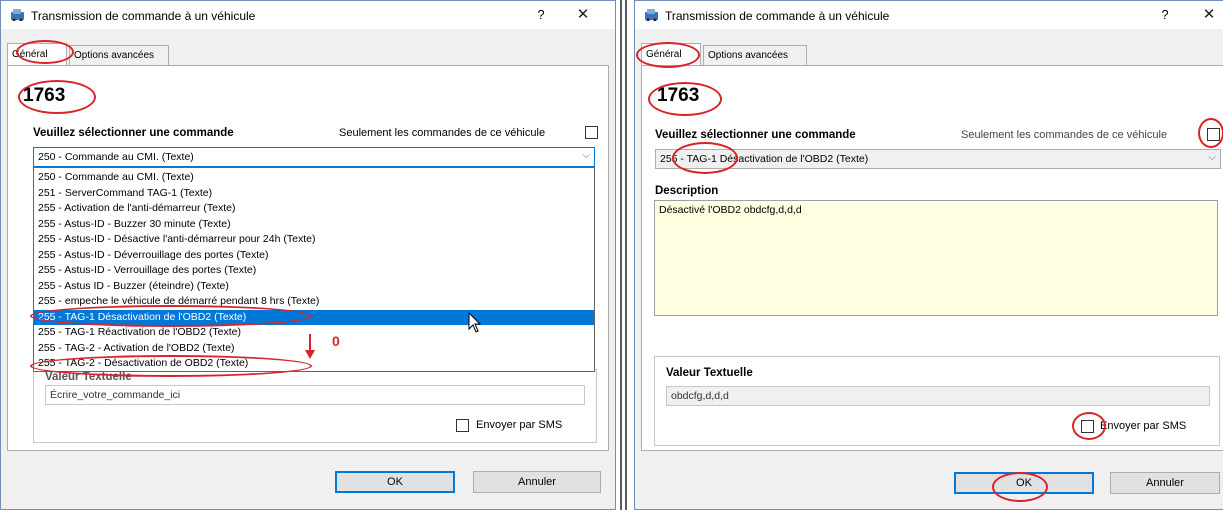 Image resolution: width=1223 pixels, height=510 pixels. Describe the element at coordinates (314, 193) in the screenshot. I see `dropdown-option: 251 - ServerCommand TAG-1 (Texte)` at that location.